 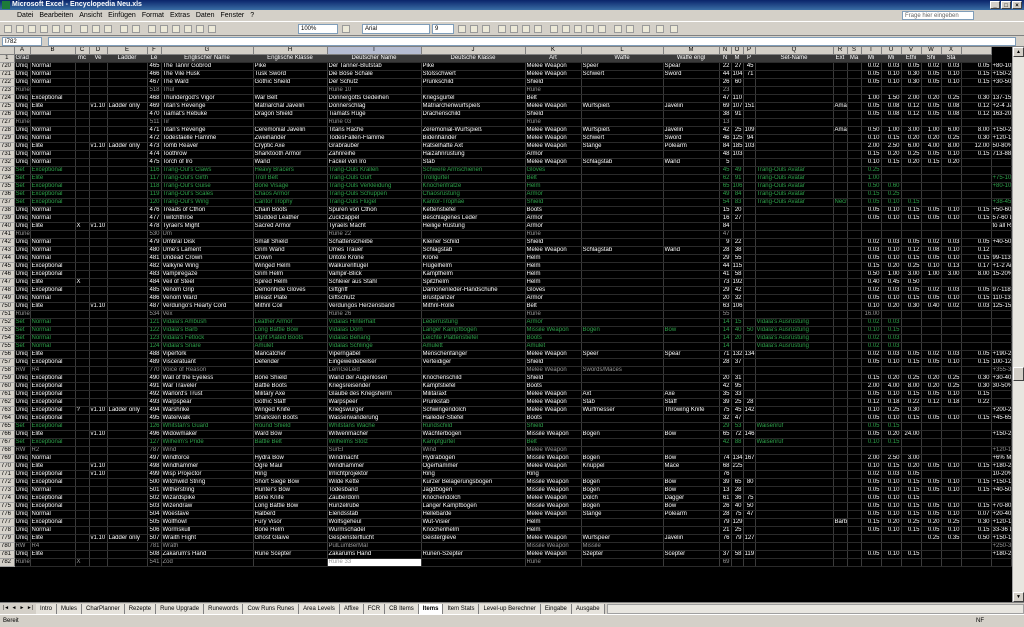 I want to click on cell: 15-20% Dama, so click(x=1001, y=275).